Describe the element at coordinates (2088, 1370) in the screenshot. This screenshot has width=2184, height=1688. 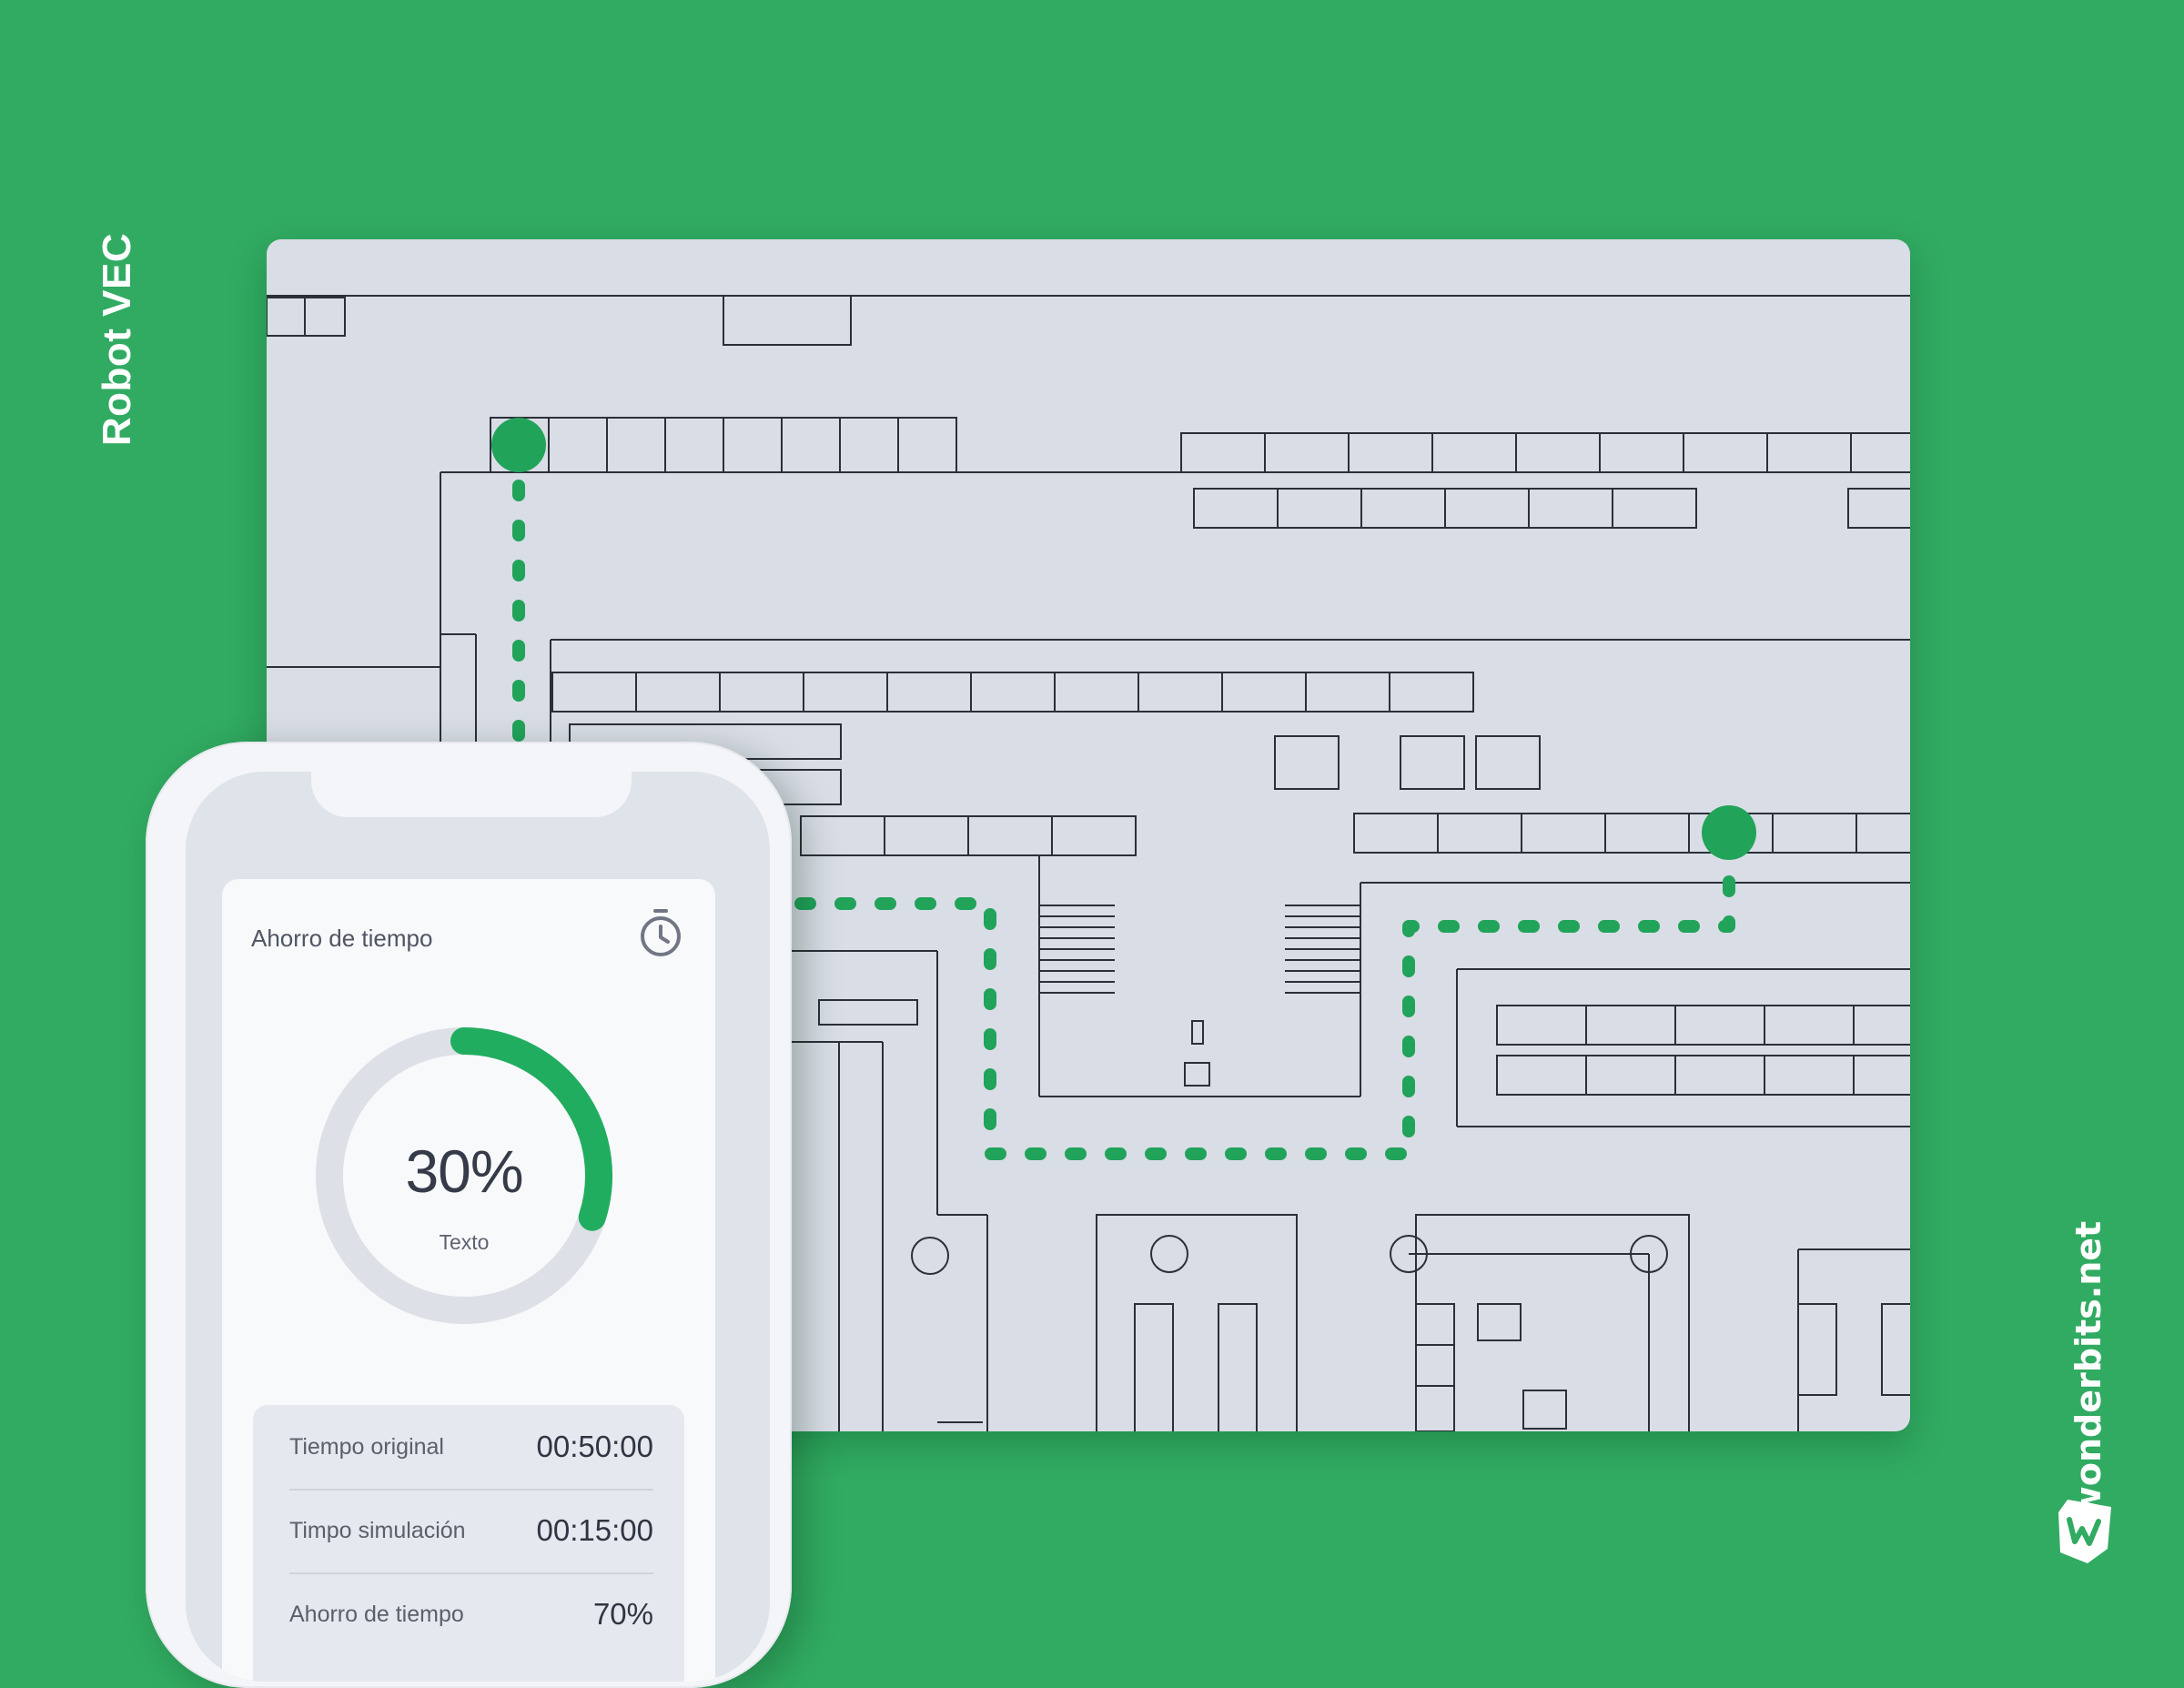
I see `brand-url: wonderbits.net` at that location.